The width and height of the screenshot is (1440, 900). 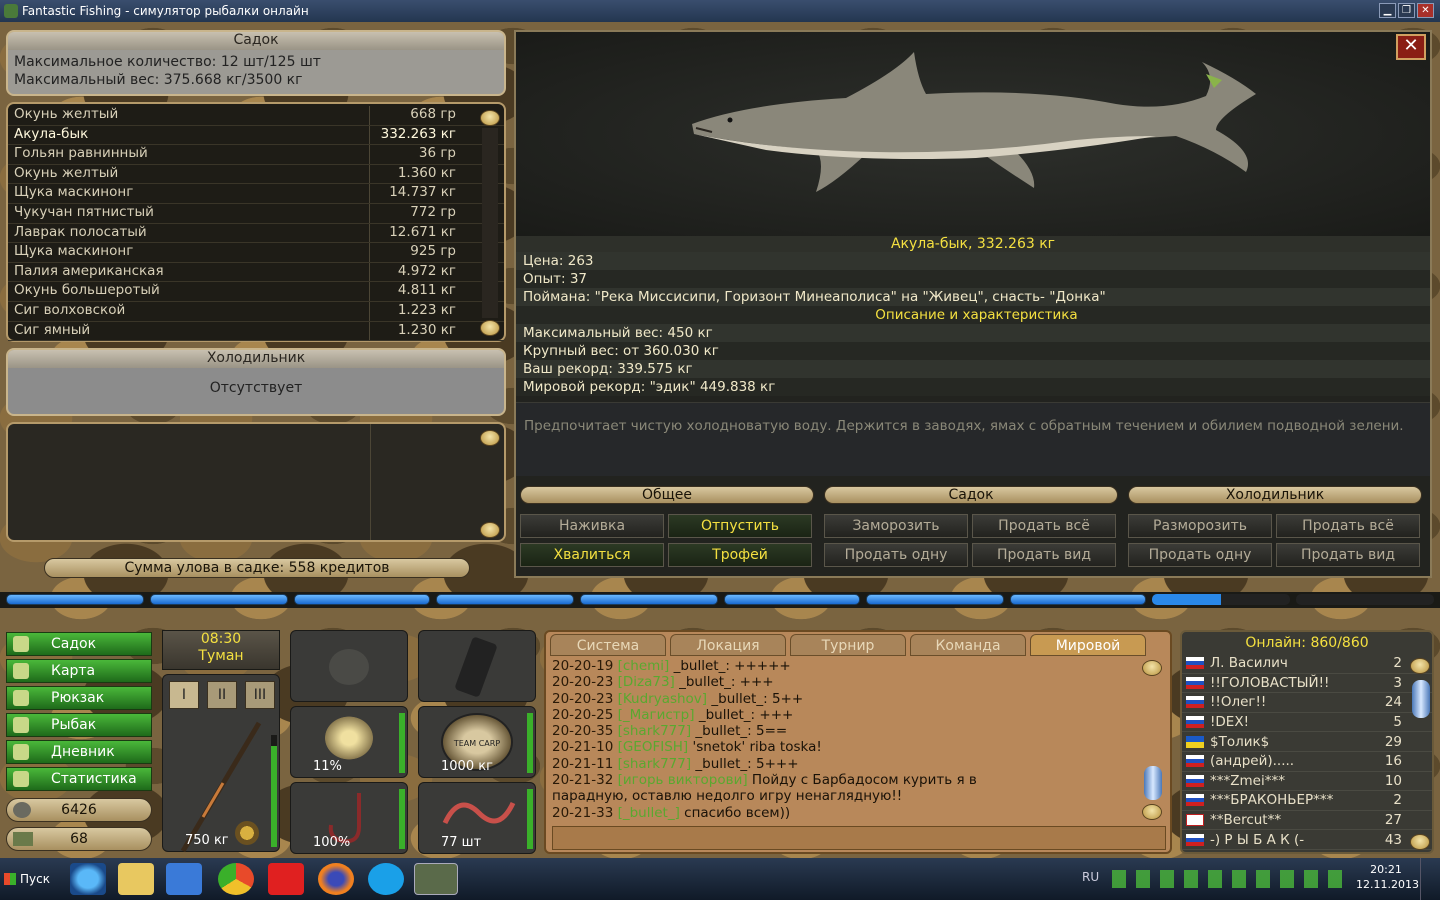 I want to click on hook-slot: 100%, so click(x=349, y=818).